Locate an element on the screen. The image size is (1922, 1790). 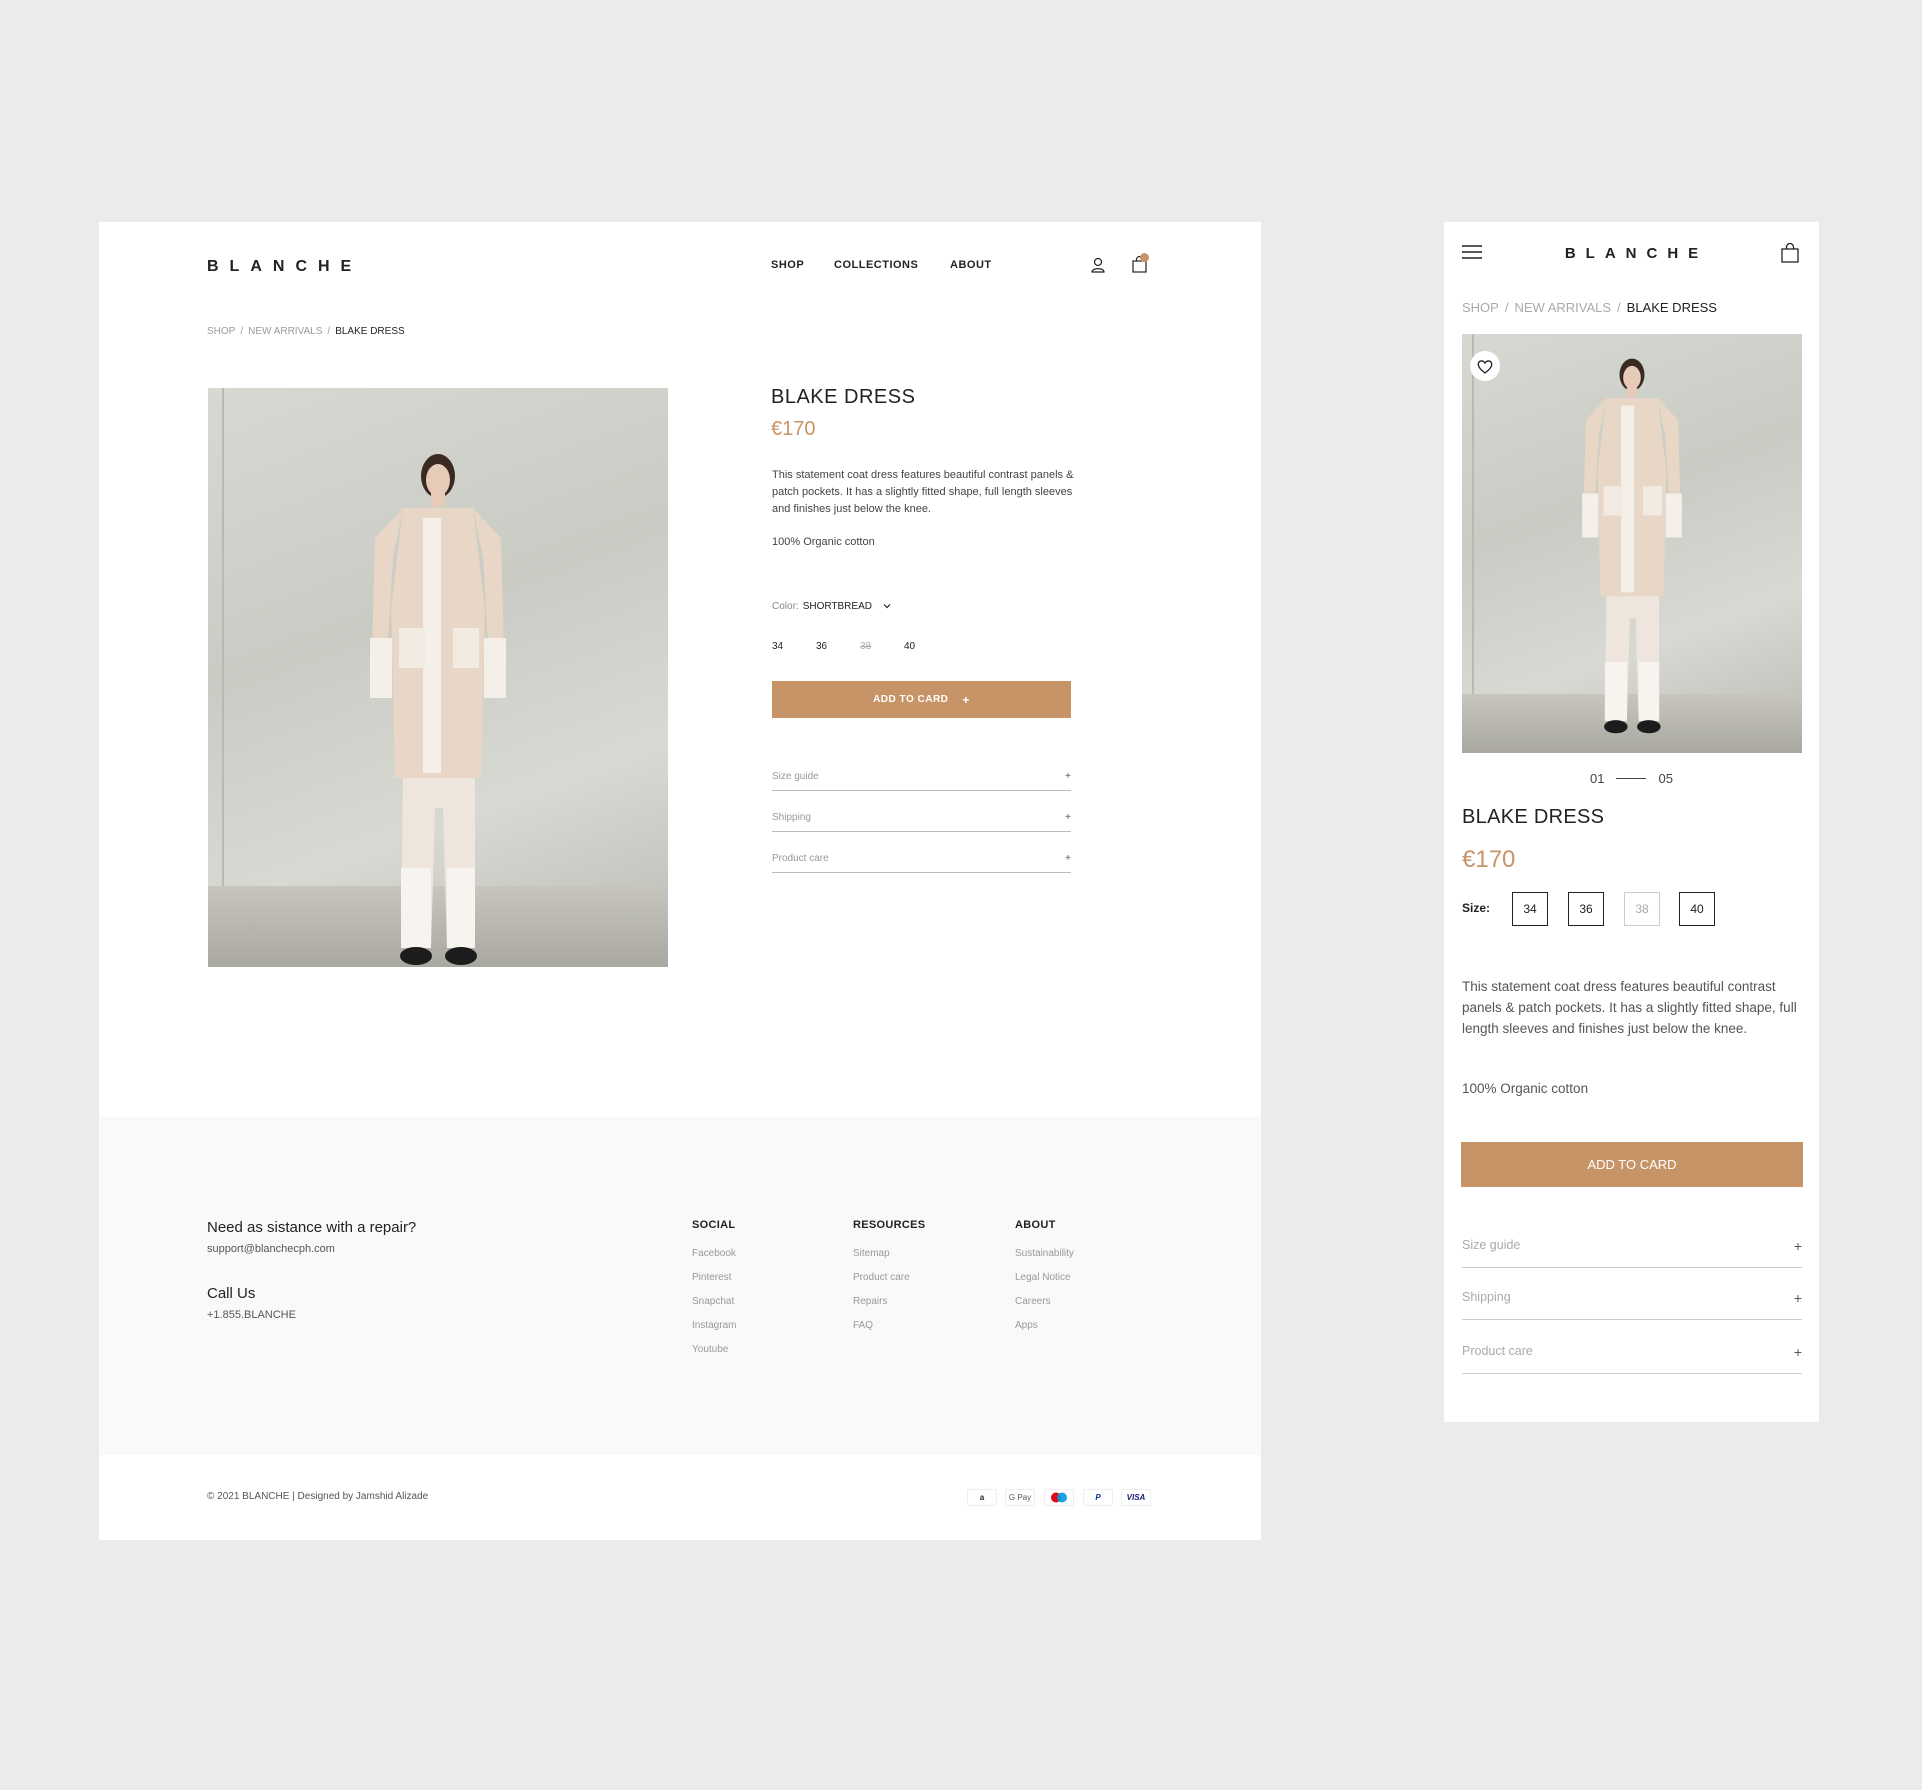
footer-link: Youtube is located at coordinates (714, 1356).